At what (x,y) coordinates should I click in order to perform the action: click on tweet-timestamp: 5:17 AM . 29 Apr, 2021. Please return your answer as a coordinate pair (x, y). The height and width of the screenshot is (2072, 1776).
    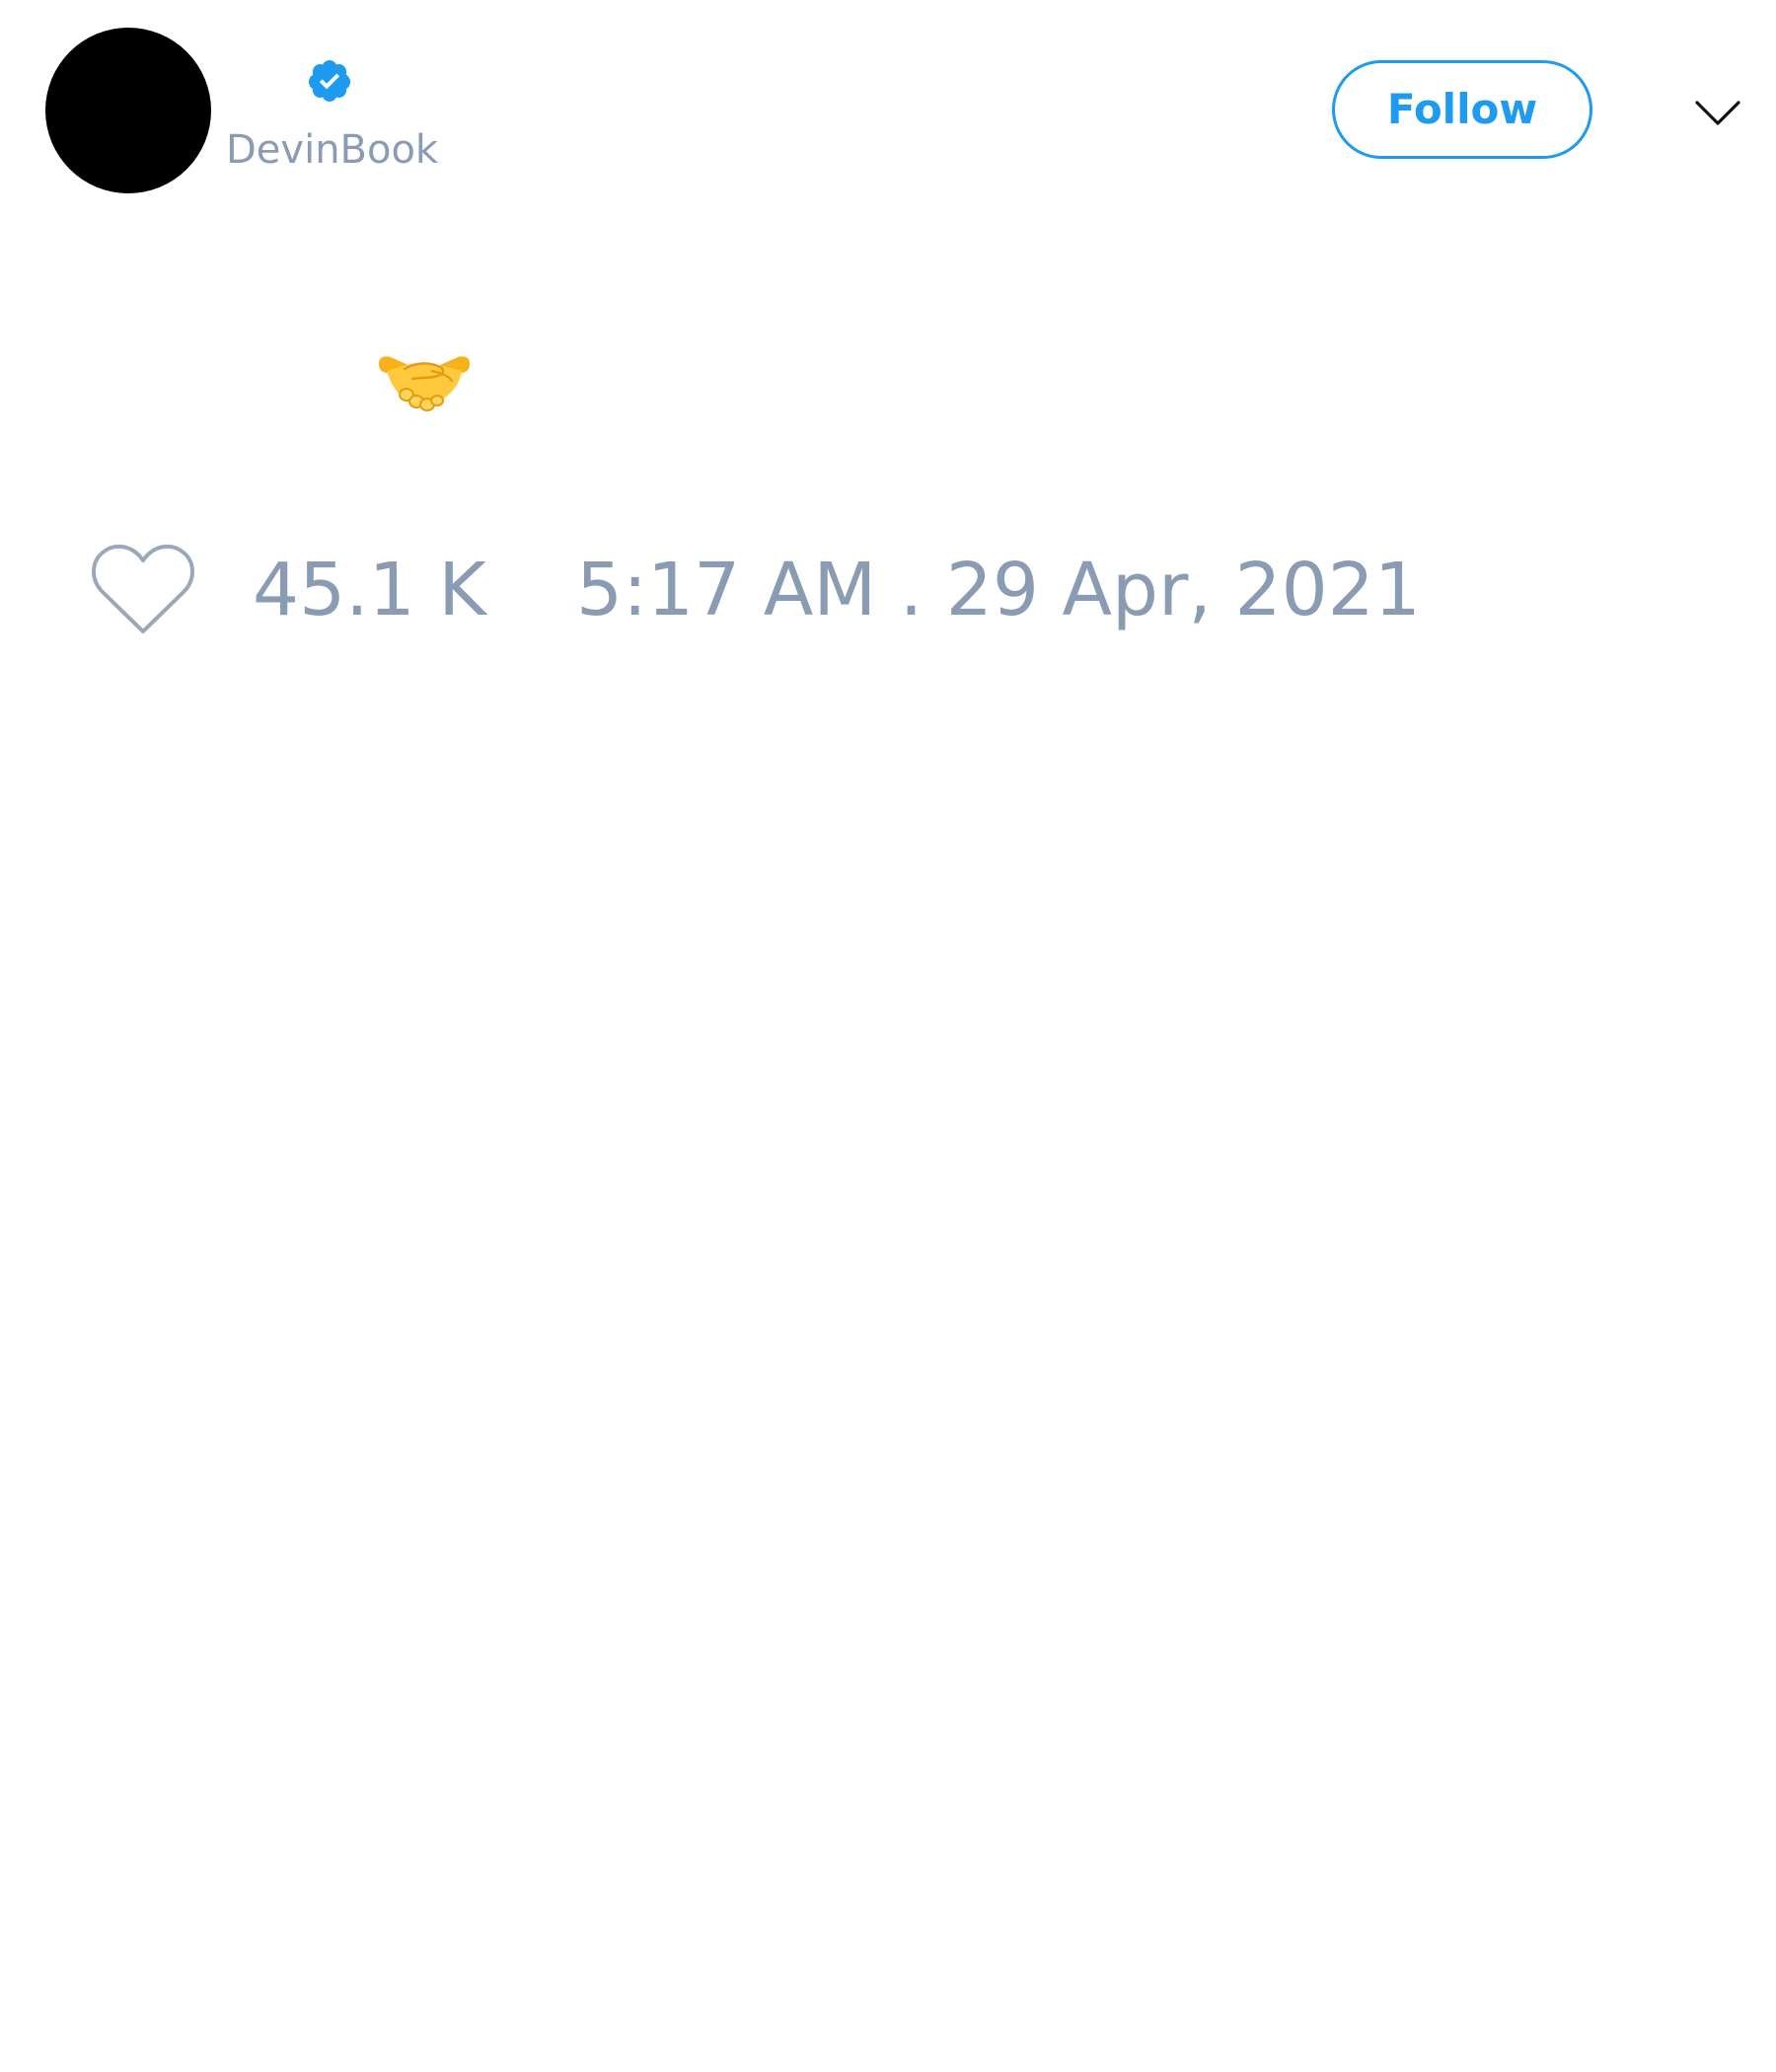
    Looking at the image, I should click on (999, 590).